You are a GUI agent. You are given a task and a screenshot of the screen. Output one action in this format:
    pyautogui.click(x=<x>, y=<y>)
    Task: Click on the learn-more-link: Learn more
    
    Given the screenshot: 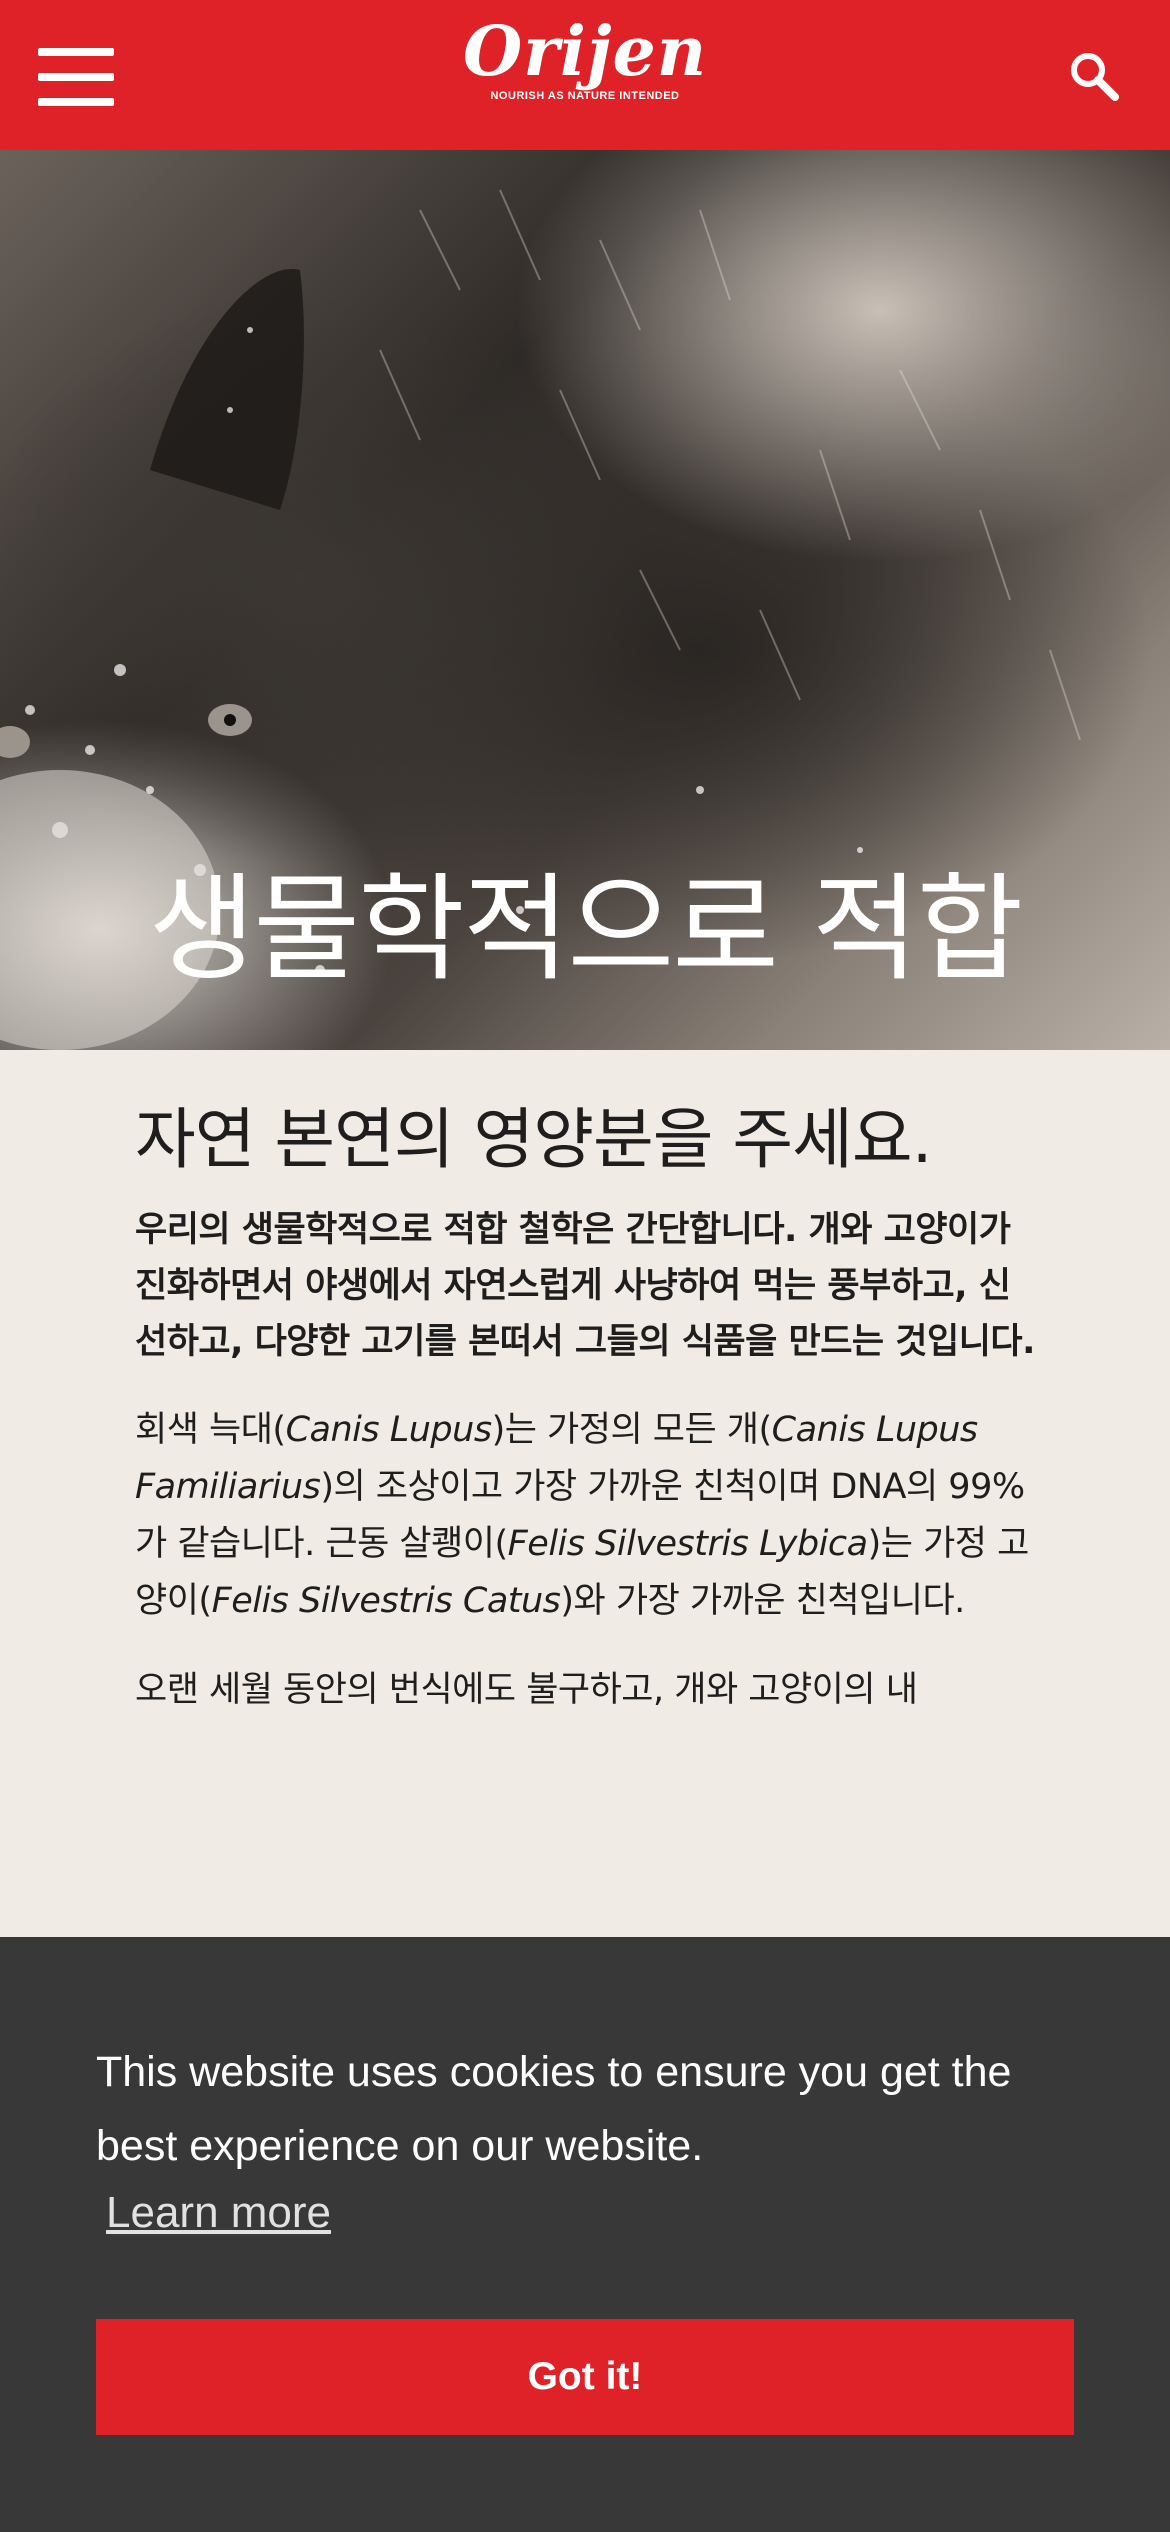 What is the action you would take?
    pyautogui.click(x=218, y=2213)
    